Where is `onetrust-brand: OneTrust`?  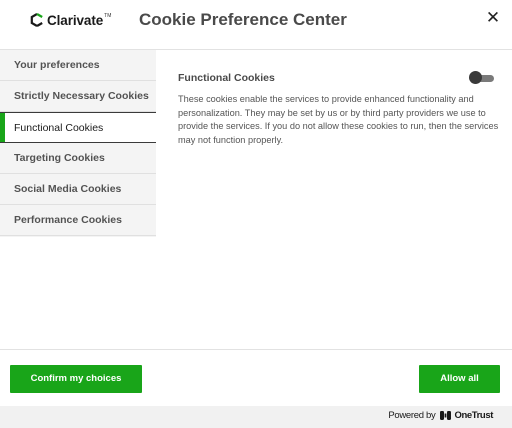
onetrust-brand: OneTrust is located at coordinates (473, 415).